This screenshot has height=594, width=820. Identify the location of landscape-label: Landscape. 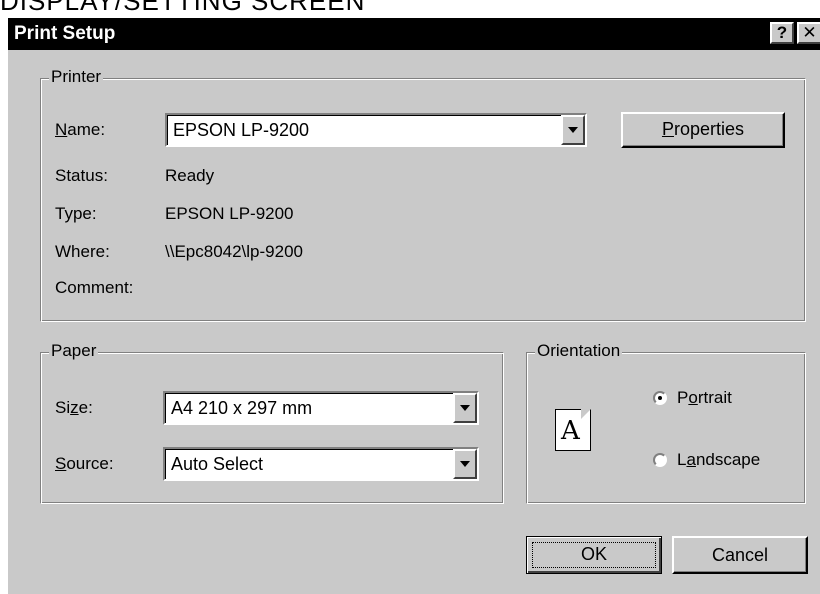
(718, 460).